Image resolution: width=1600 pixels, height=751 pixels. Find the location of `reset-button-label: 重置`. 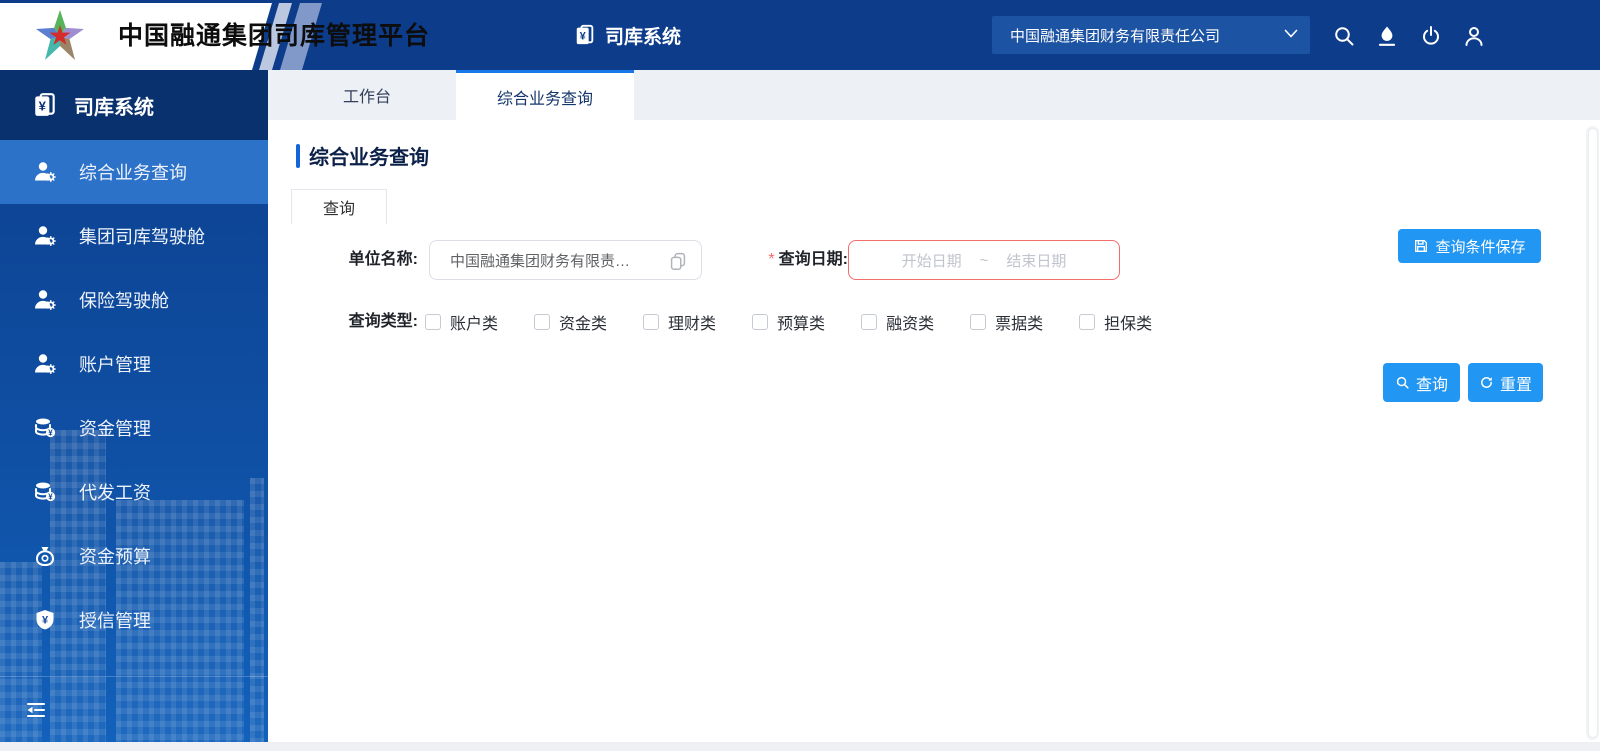

reset-button-label: 重置 is located at coordinates (1515, 385).